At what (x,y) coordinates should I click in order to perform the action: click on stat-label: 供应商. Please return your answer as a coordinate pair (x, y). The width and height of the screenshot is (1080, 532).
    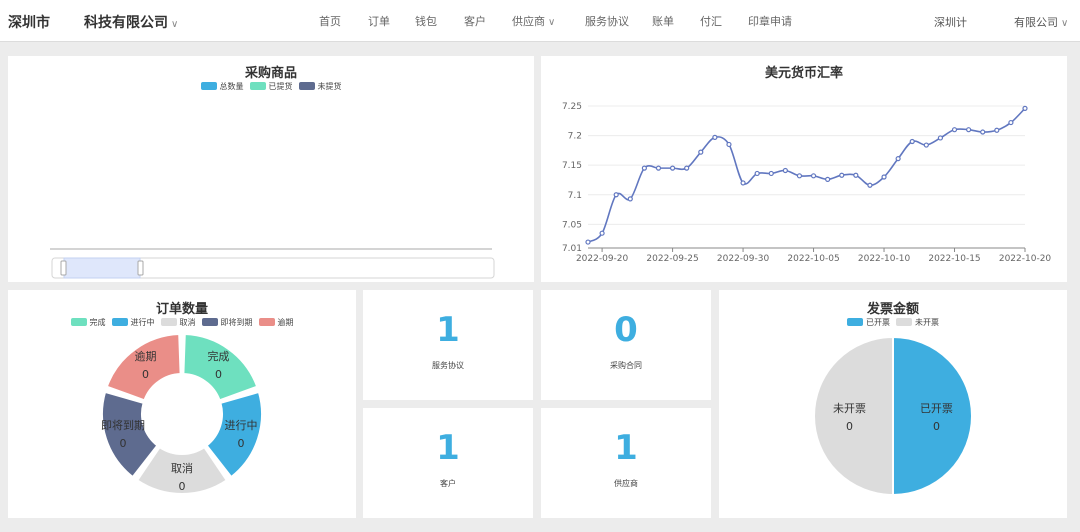
    Looking at the image, I should click on (626, 483).